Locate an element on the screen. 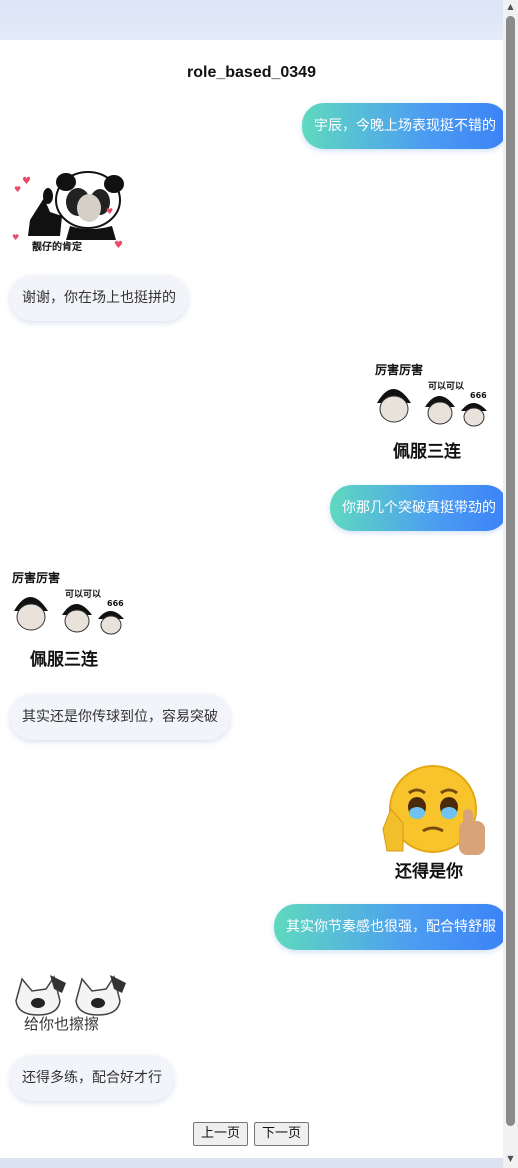 This screenshot has height=1168, width=518. scrollbar: ▲ ▼ is located at coordinates (510, 584).